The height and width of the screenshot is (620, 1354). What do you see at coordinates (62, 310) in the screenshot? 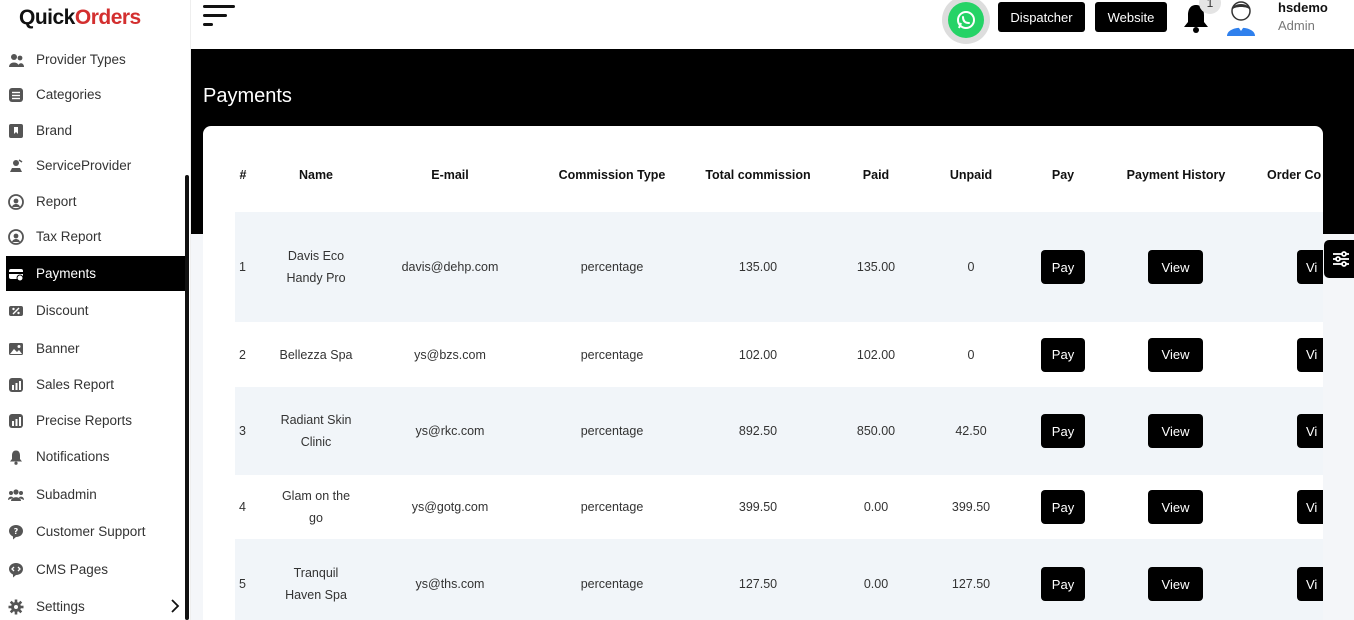
I see `sidebar-item-label: Discount` at bounding box center [62, 310].